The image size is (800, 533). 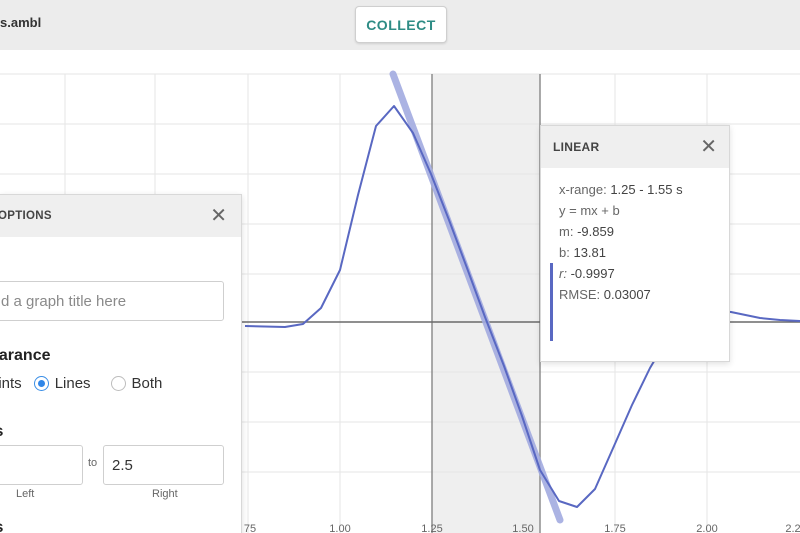 What do you see at coordinates (1, 432) in the screenshot?
I see `x-axis-heading: is` at bounding box center [1, 432].